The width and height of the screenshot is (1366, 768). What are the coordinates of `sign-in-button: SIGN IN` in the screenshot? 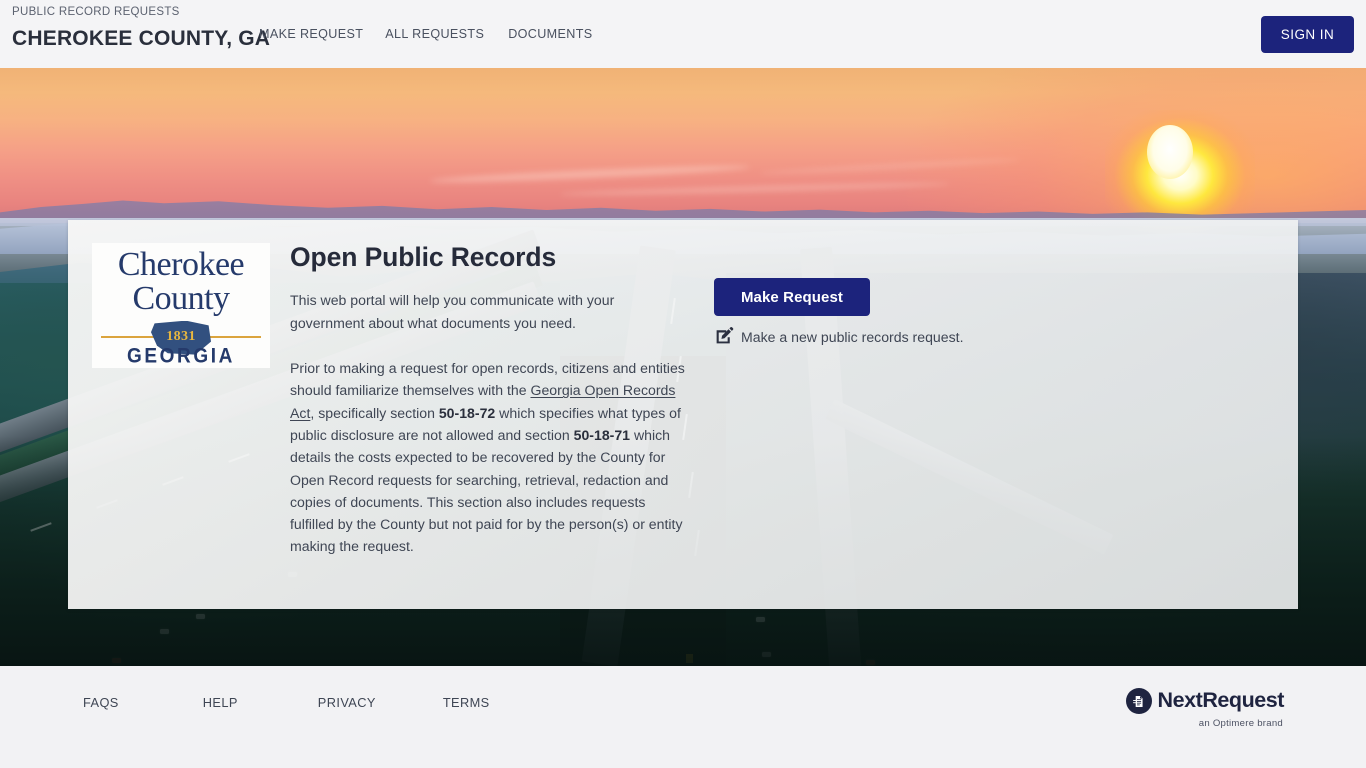 It's located at (1307, 34).